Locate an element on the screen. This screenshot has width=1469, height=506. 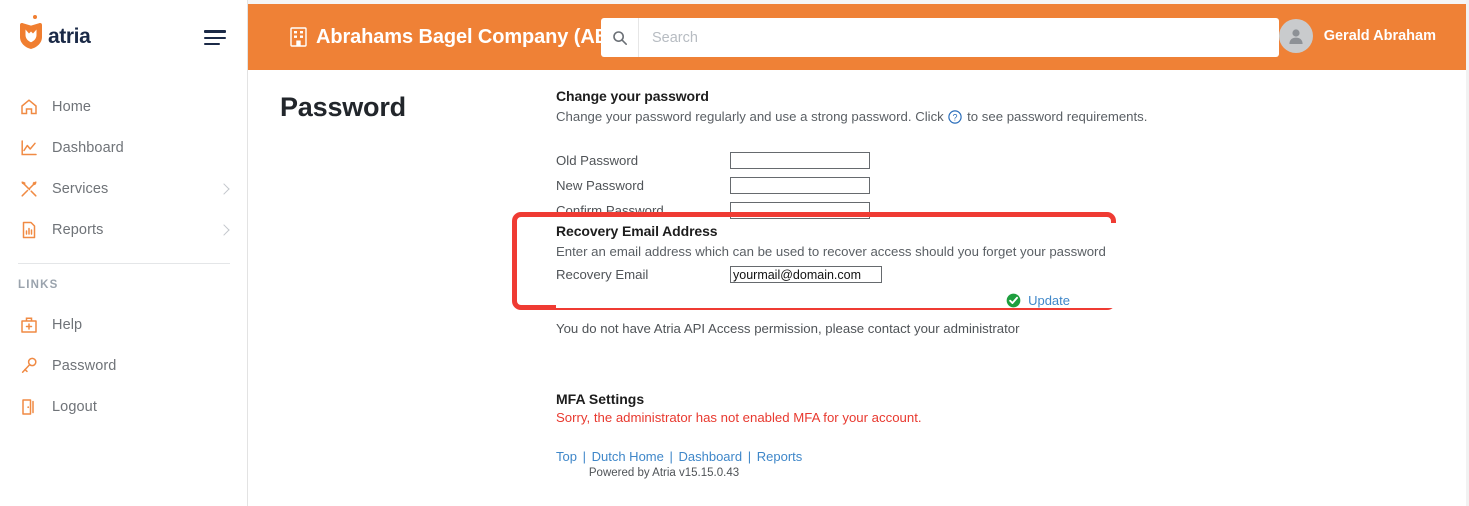
brand-name: atria is located at coordinates (69, 36).